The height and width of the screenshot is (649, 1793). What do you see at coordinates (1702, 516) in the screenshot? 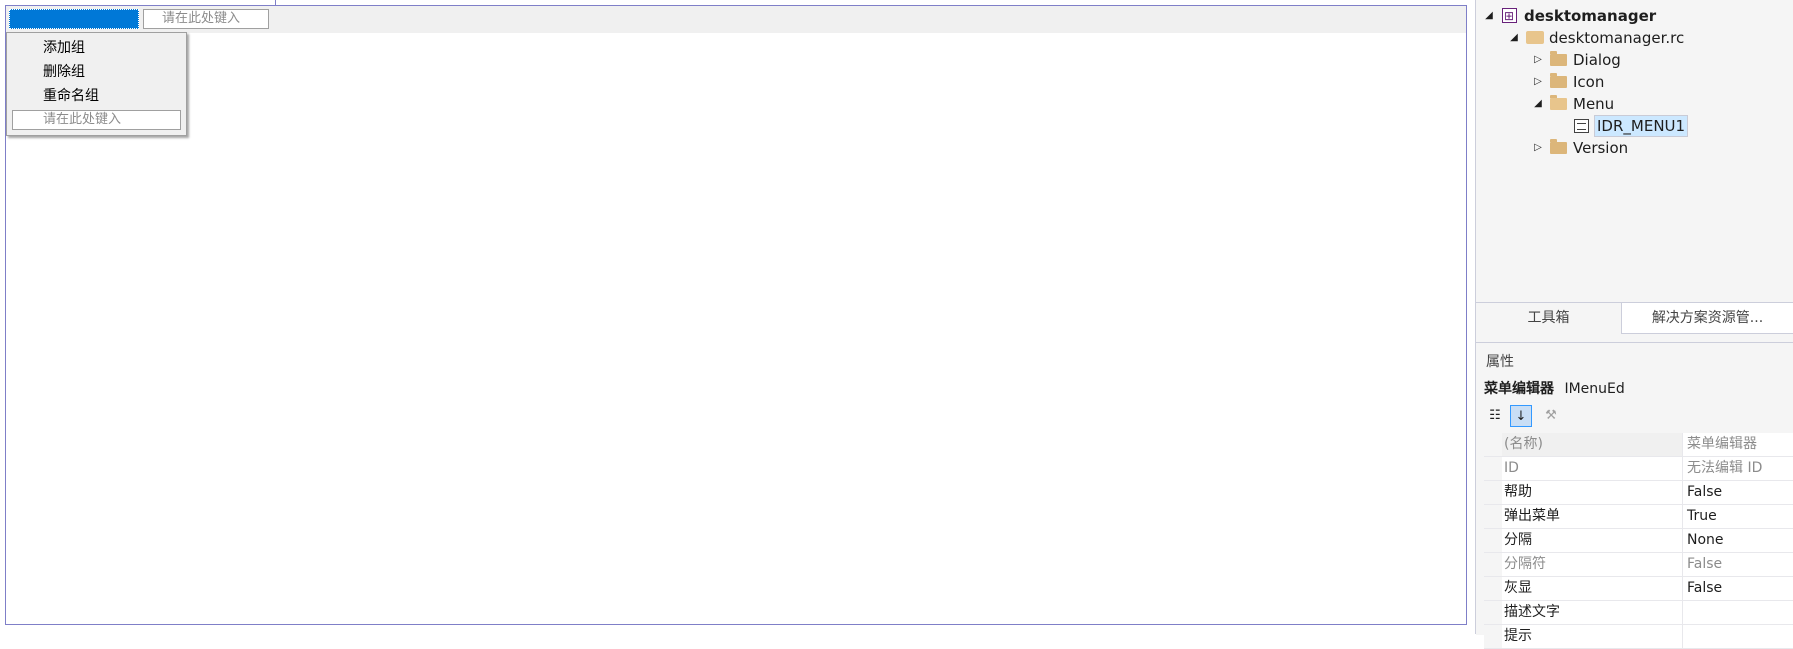
I see `property-value: True` at bounding box center [1702, 516].